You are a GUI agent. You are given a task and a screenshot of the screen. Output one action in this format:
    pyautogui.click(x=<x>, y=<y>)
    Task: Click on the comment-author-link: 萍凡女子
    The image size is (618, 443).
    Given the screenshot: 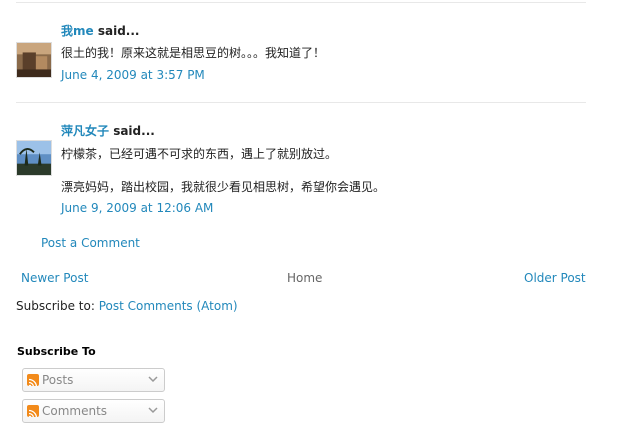 What is the action you would take?
    pyautogui.click(x=85, y=131)
    